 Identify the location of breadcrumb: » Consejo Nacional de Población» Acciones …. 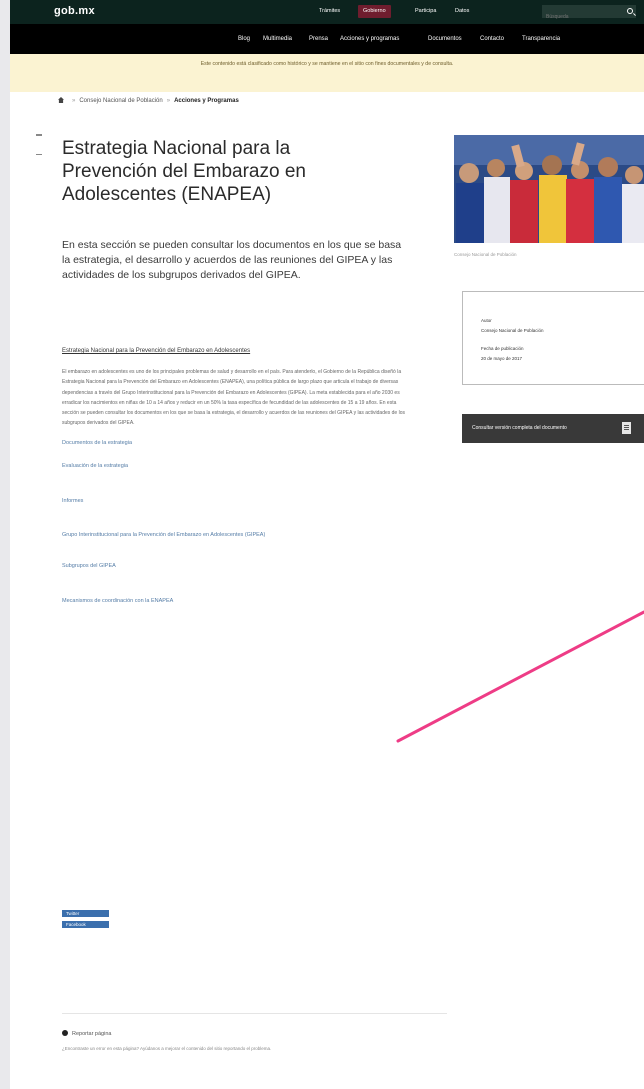
(148, 100).